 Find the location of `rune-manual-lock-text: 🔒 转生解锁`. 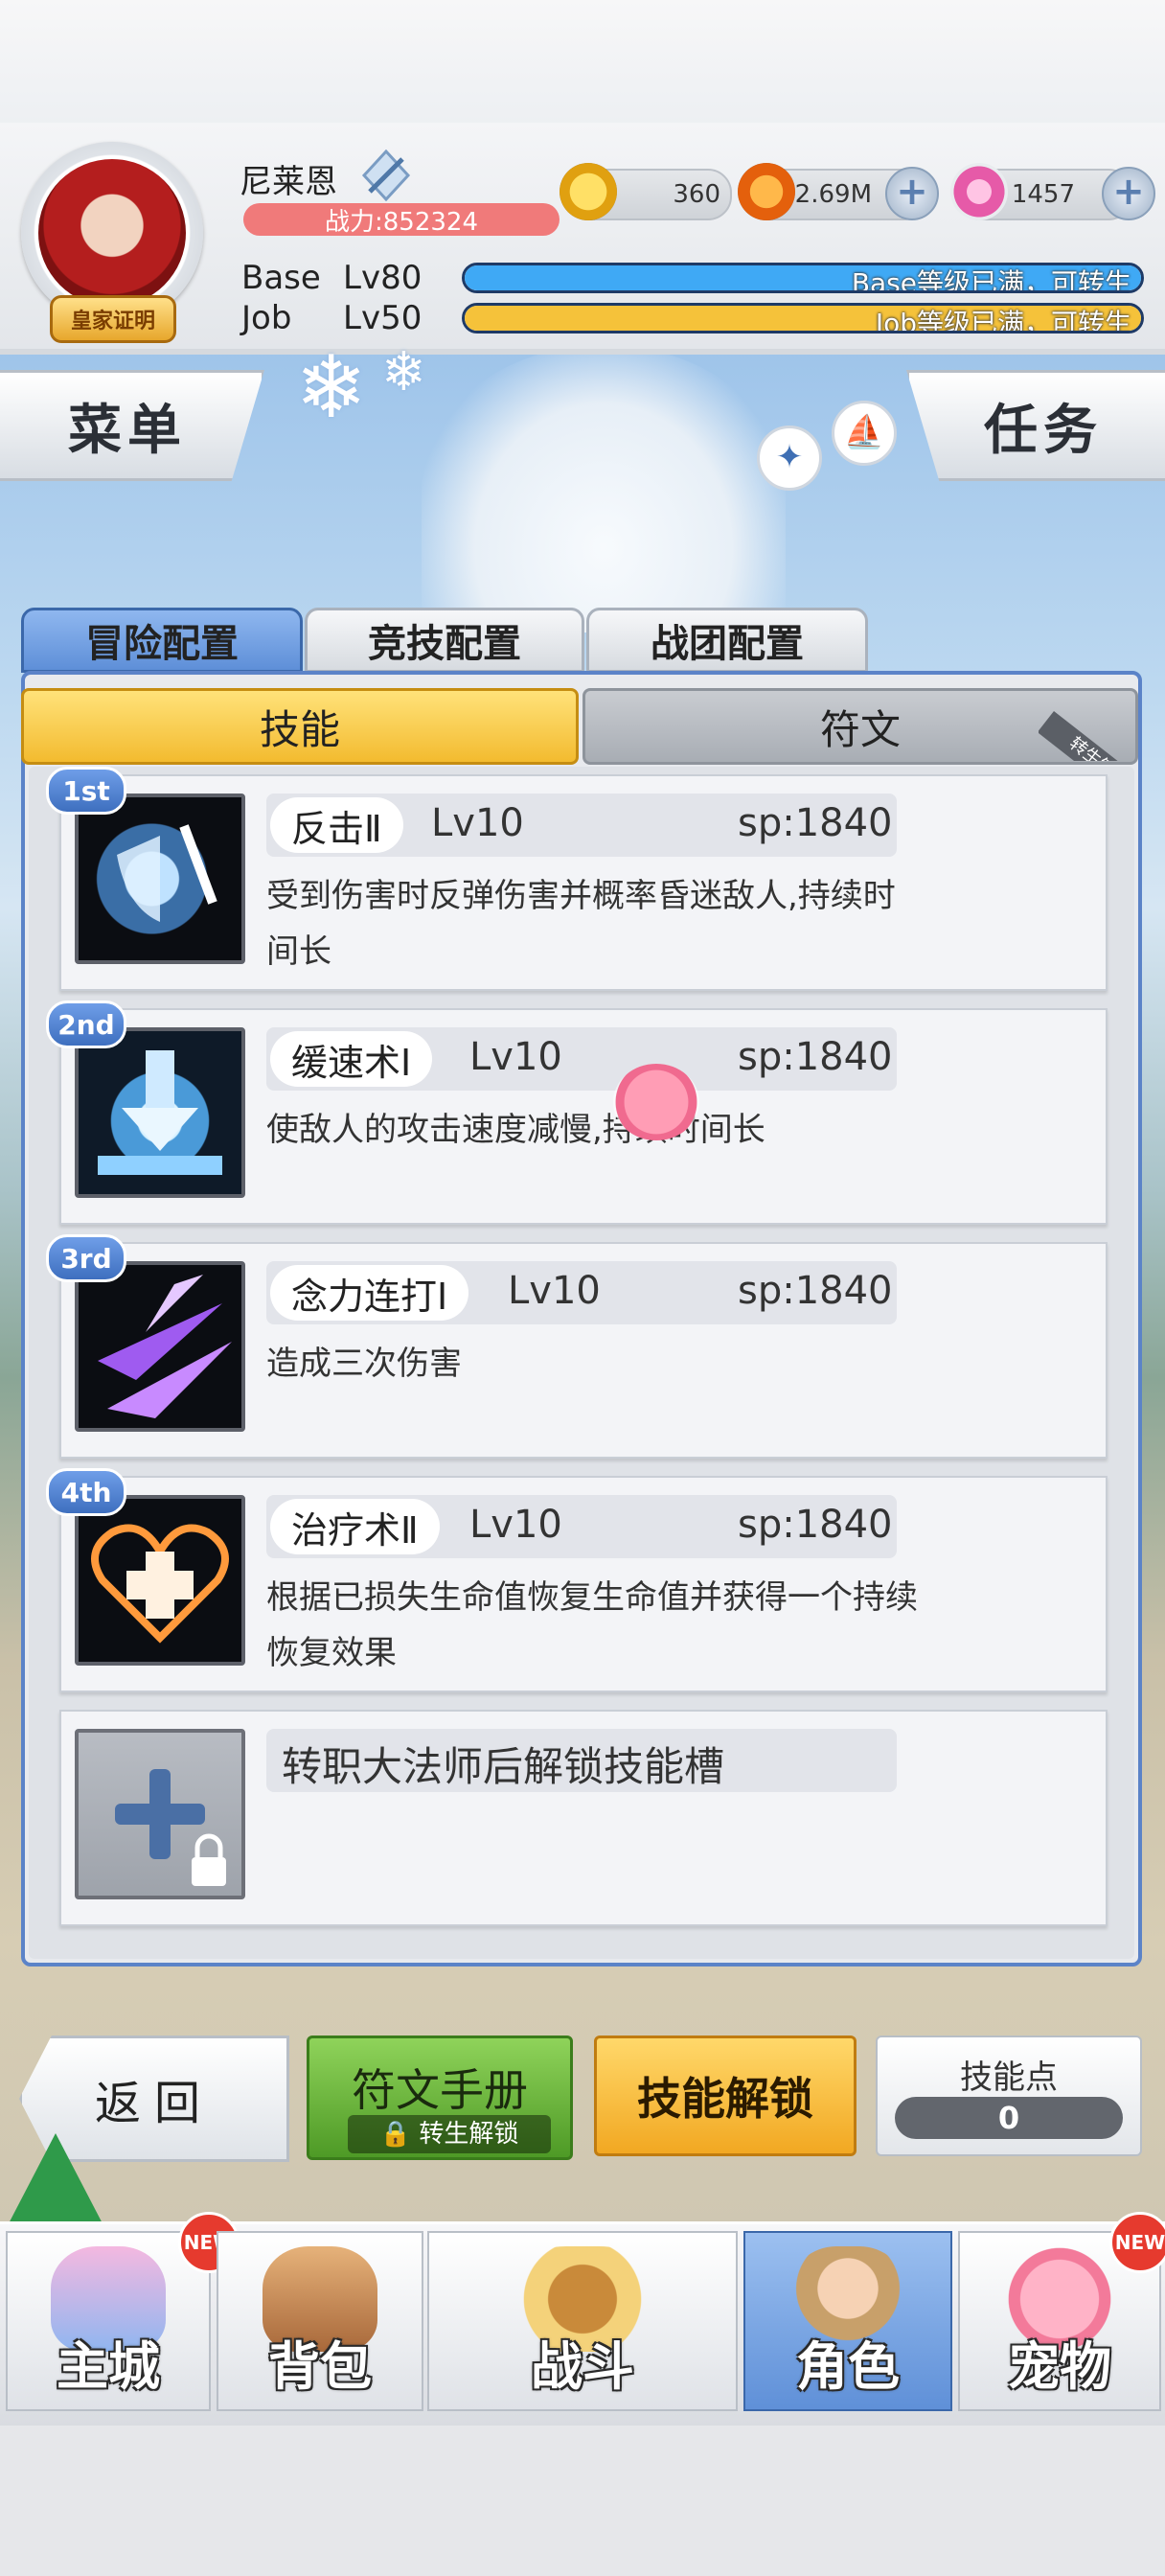

rune-manual-lock-text: 🔒 转生解锁 is located at coordinates (450, 2134).